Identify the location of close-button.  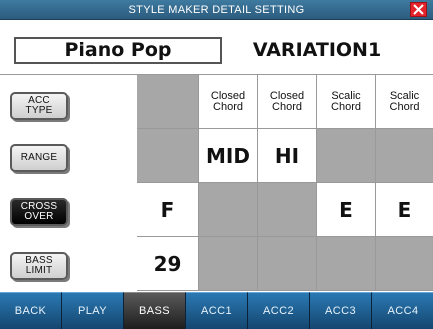
(418, 9).